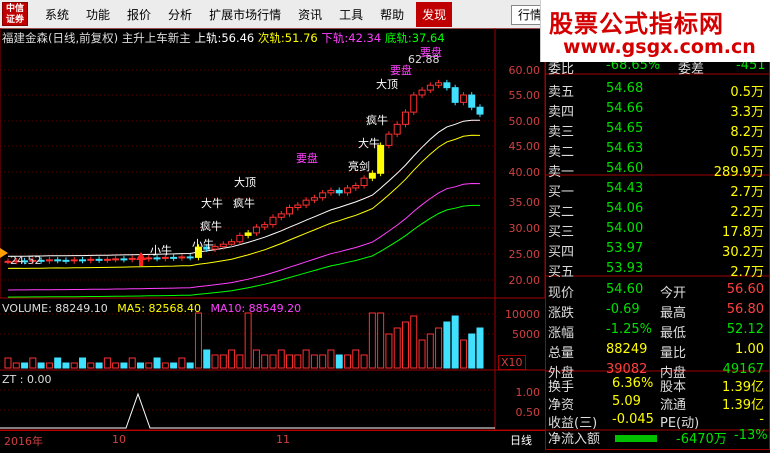 This screenshot has width=770, height=453. I want to click on stat-label: 最高, so click(673, 313).